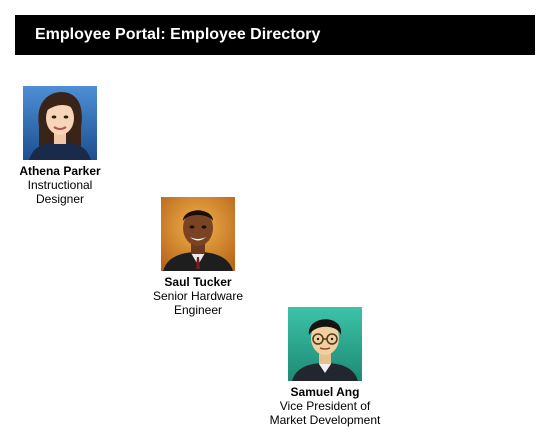  What do you see at coordinates (325, 392) in the screenshot?
I see `employee-name: Samuel Ang` at bounding box center [325, 392].